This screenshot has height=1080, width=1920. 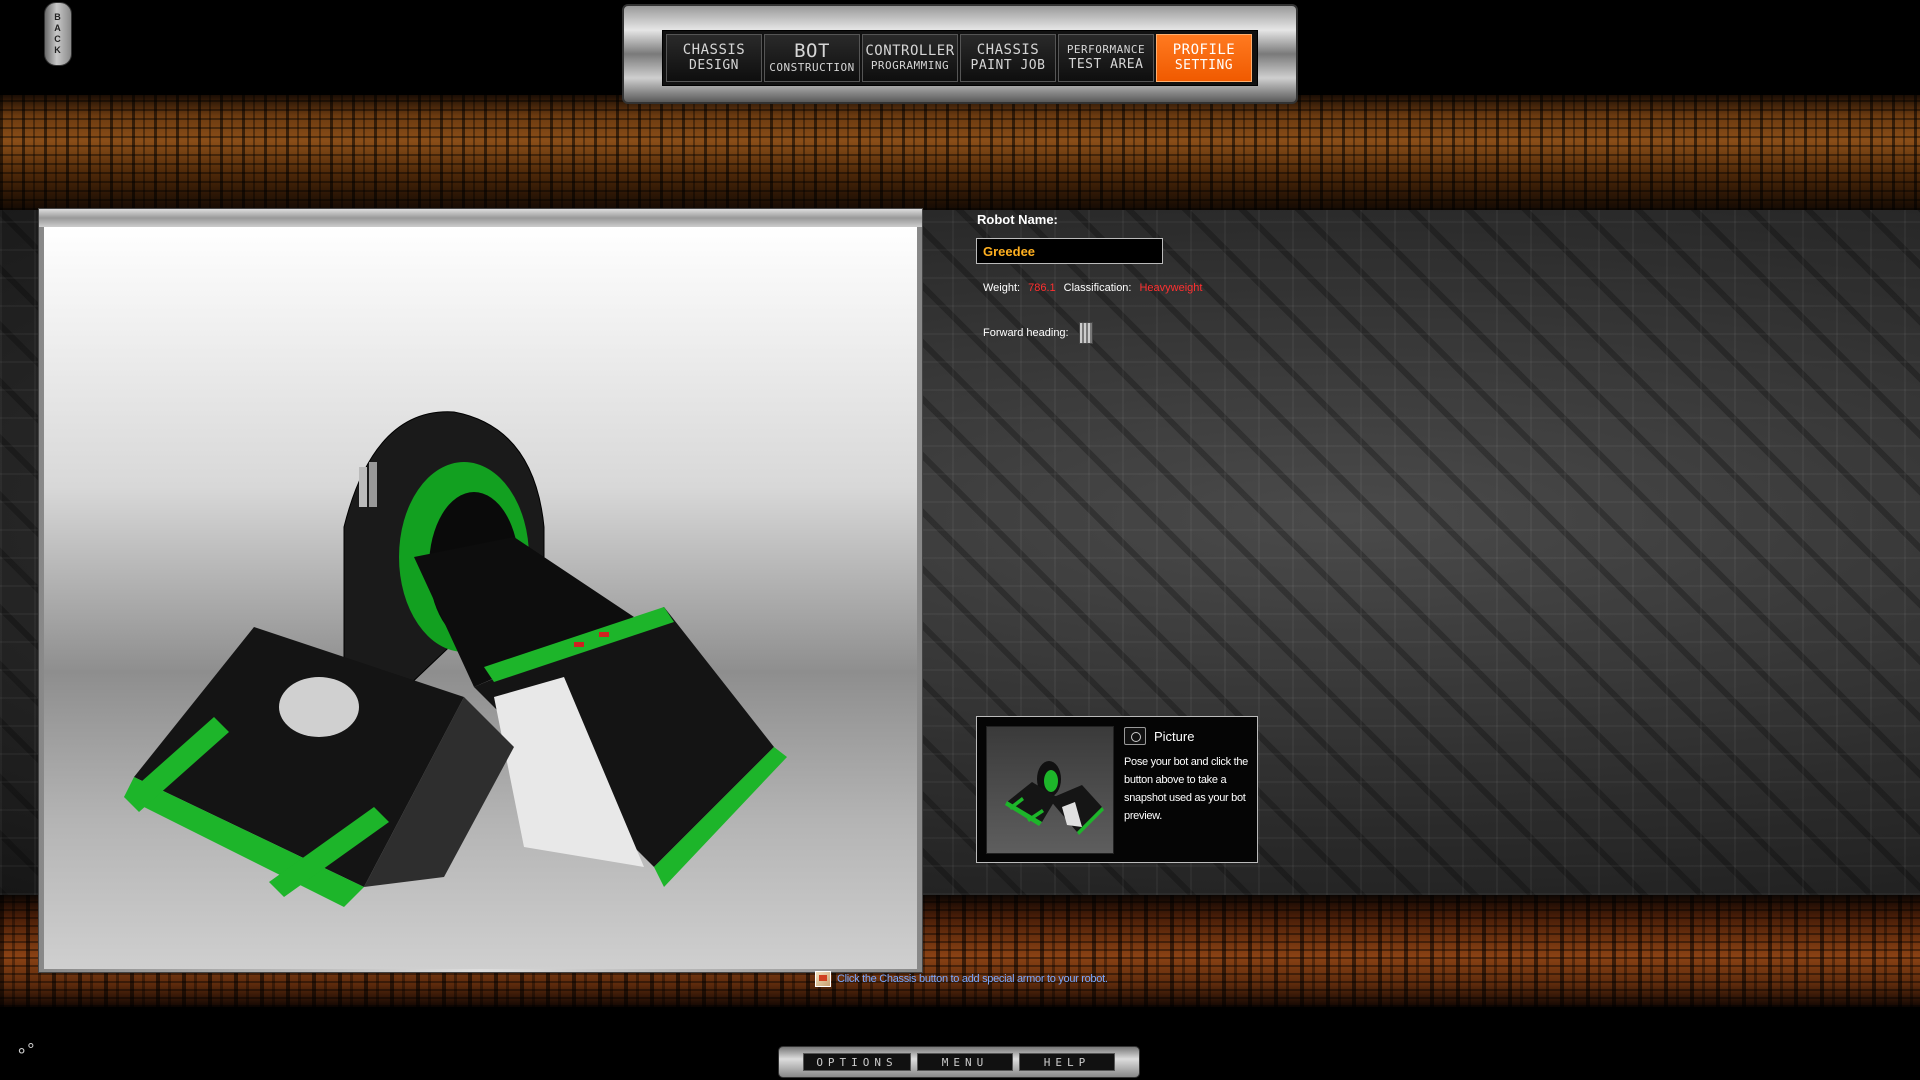 What do you see at coordinates (910, 51) in the screenshot?
I see `tab-label-line1: CONTROLLER` at bounding box center [910, 51].